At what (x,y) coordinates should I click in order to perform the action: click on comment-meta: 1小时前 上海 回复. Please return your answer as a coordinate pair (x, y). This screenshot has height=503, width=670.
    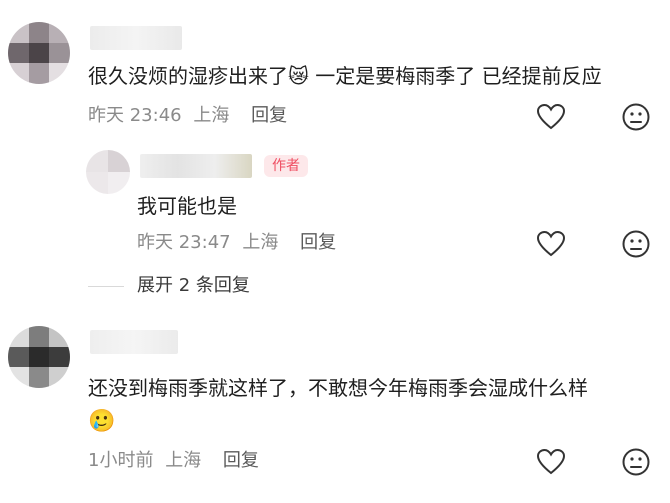
    Looking at the image, I should click on (173, 461).